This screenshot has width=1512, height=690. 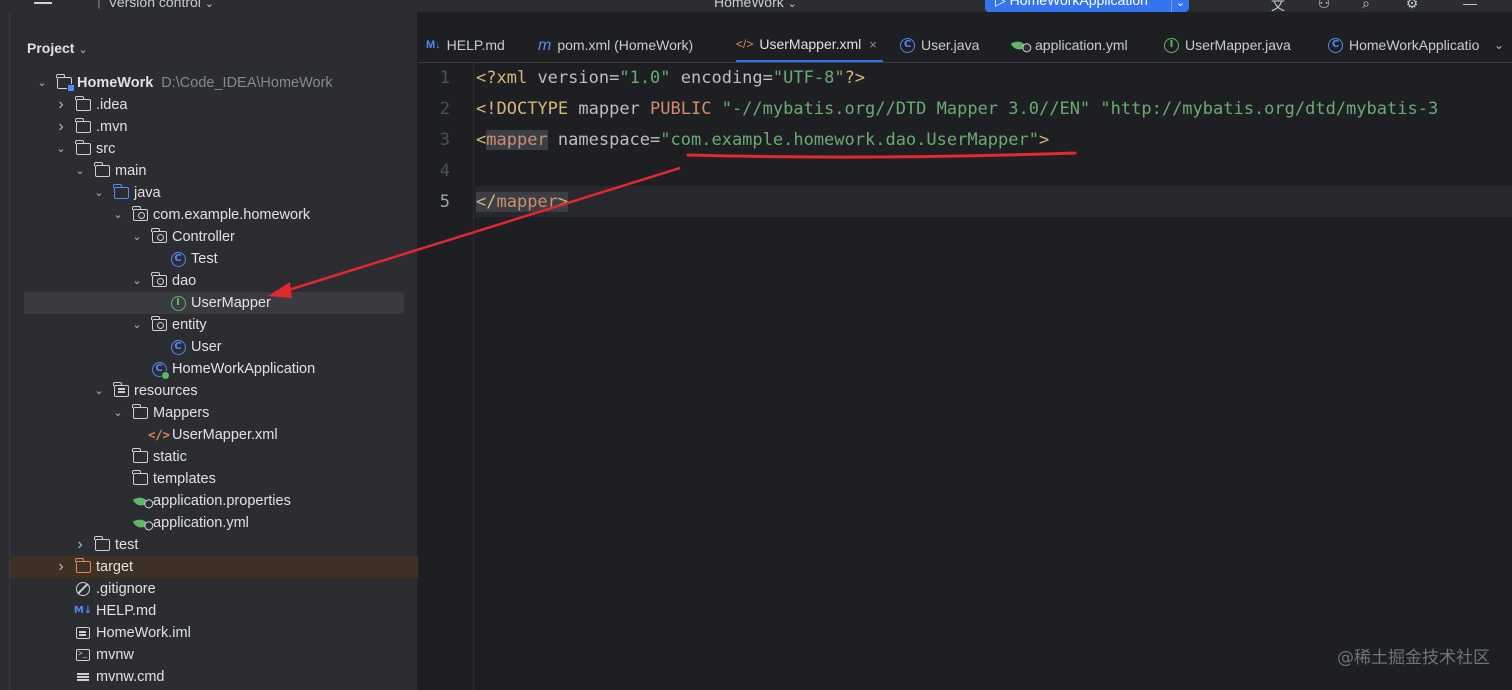 What do you see at coordinates (214, 347) in the screenshot?
I see `tree-item: C User` at bounding box center [214, 347].